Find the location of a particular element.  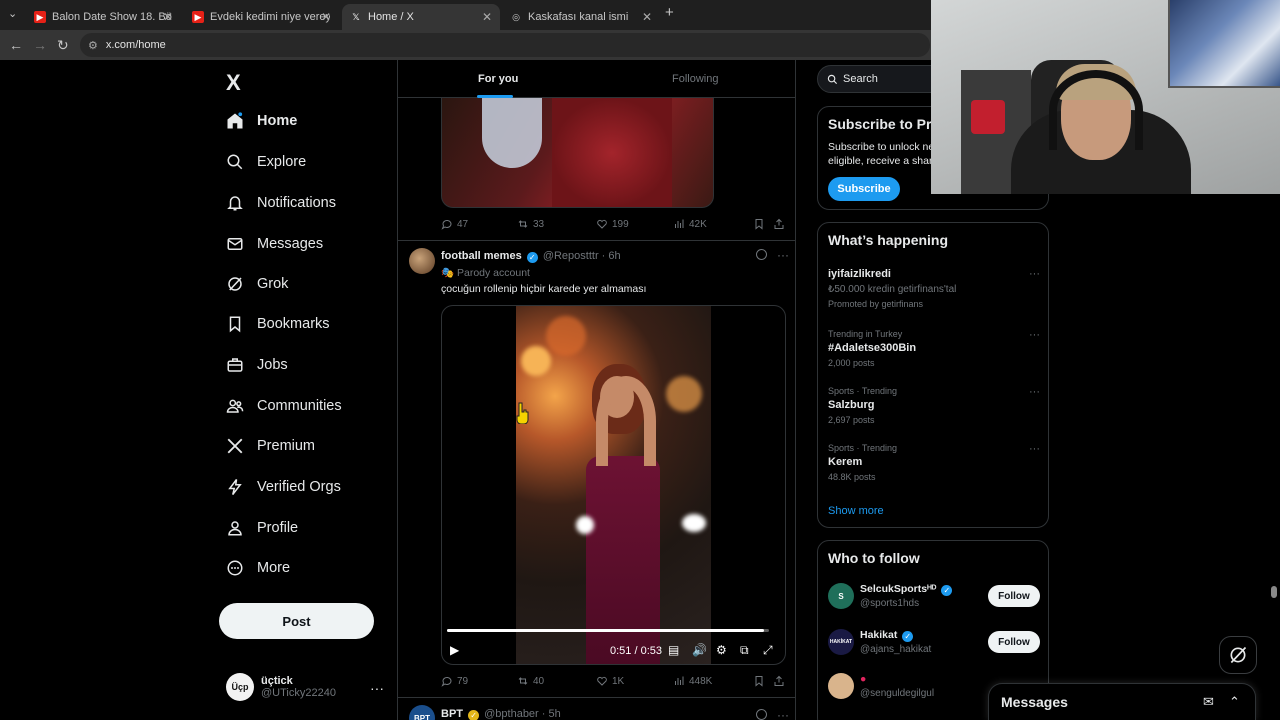

chevron-up-icon: ⌃ is located at coordinates (1234, 702).